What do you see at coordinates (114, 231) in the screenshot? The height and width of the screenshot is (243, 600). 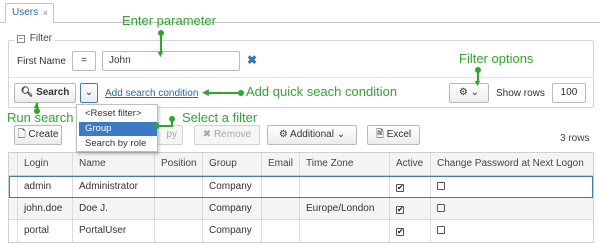 I see `cell-name: PortalUser` at bounding box center [114, 231].